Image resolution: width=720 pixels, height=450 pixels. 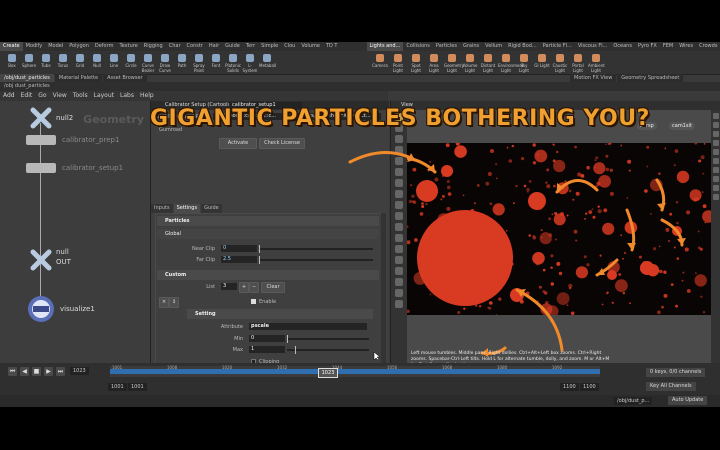 I want to click on normals-icon, so click(x=716, y=170).